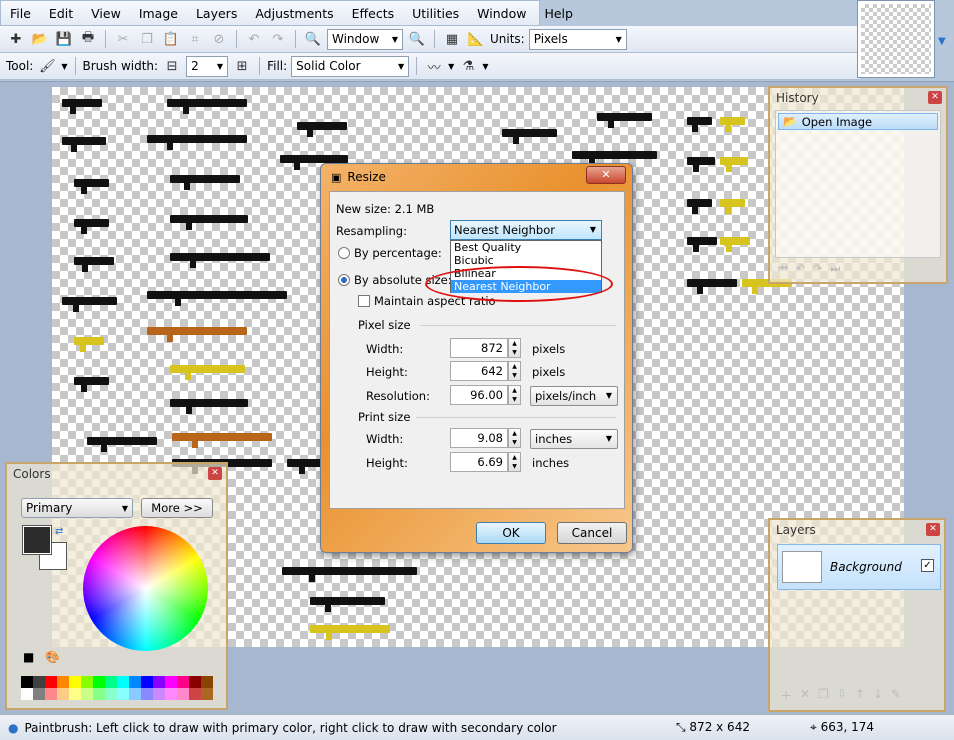 This screenshot has height=740, width=954. I want to click on menu-view: View, so click(106, 13).